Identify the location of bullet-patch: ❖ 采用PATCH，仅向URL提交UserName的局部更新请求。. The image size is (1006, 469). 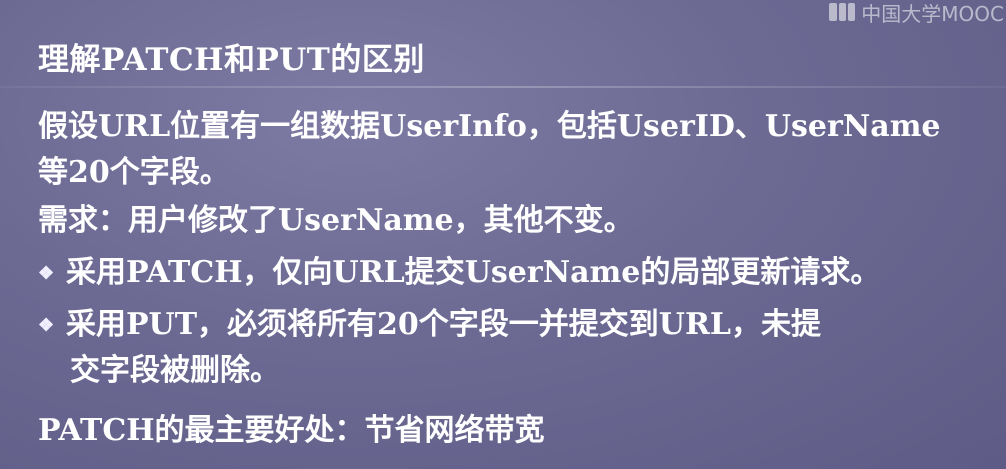
(459, 273).